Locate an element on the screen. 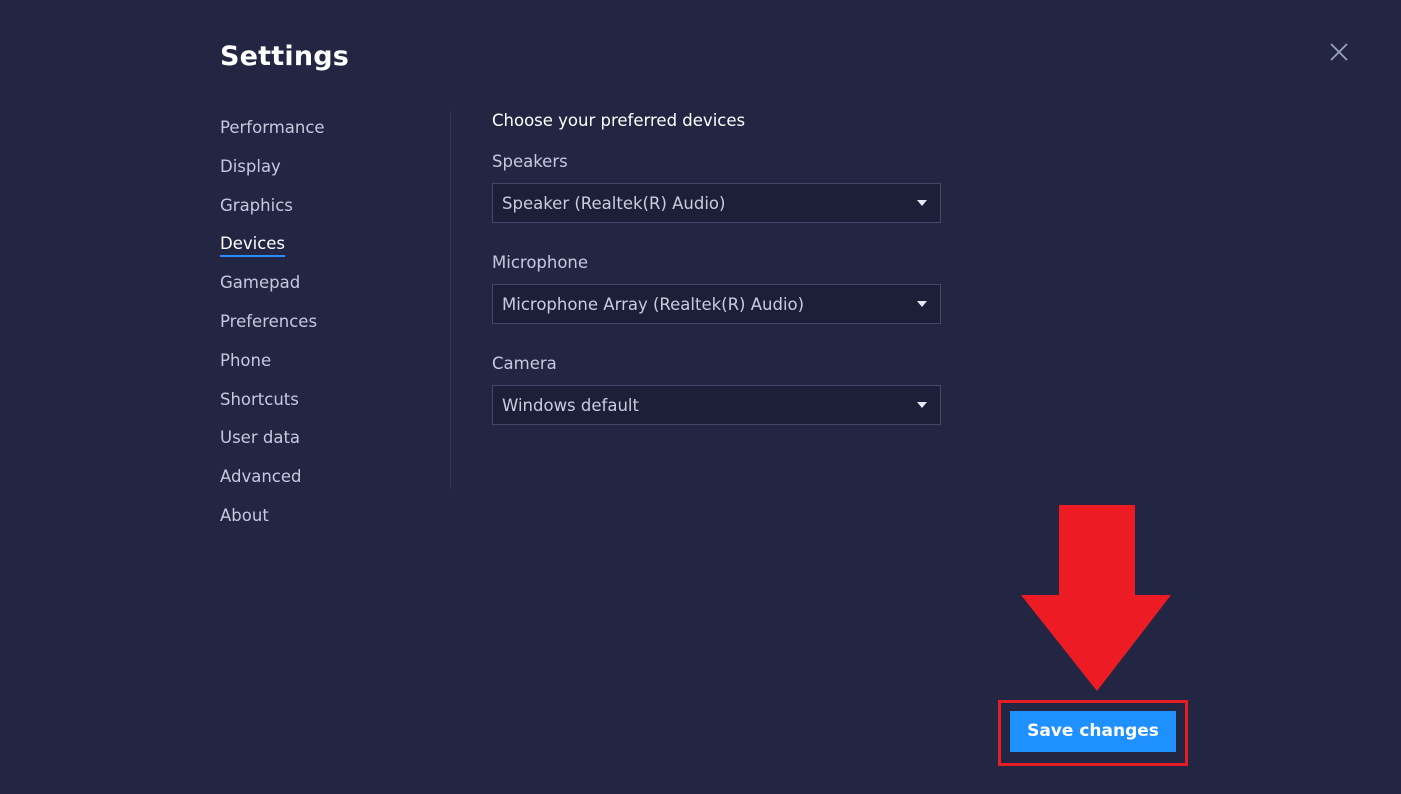 This screenshot has height=794, width=1401. sidebar-item-about: About is located at coordinates (325, 525).